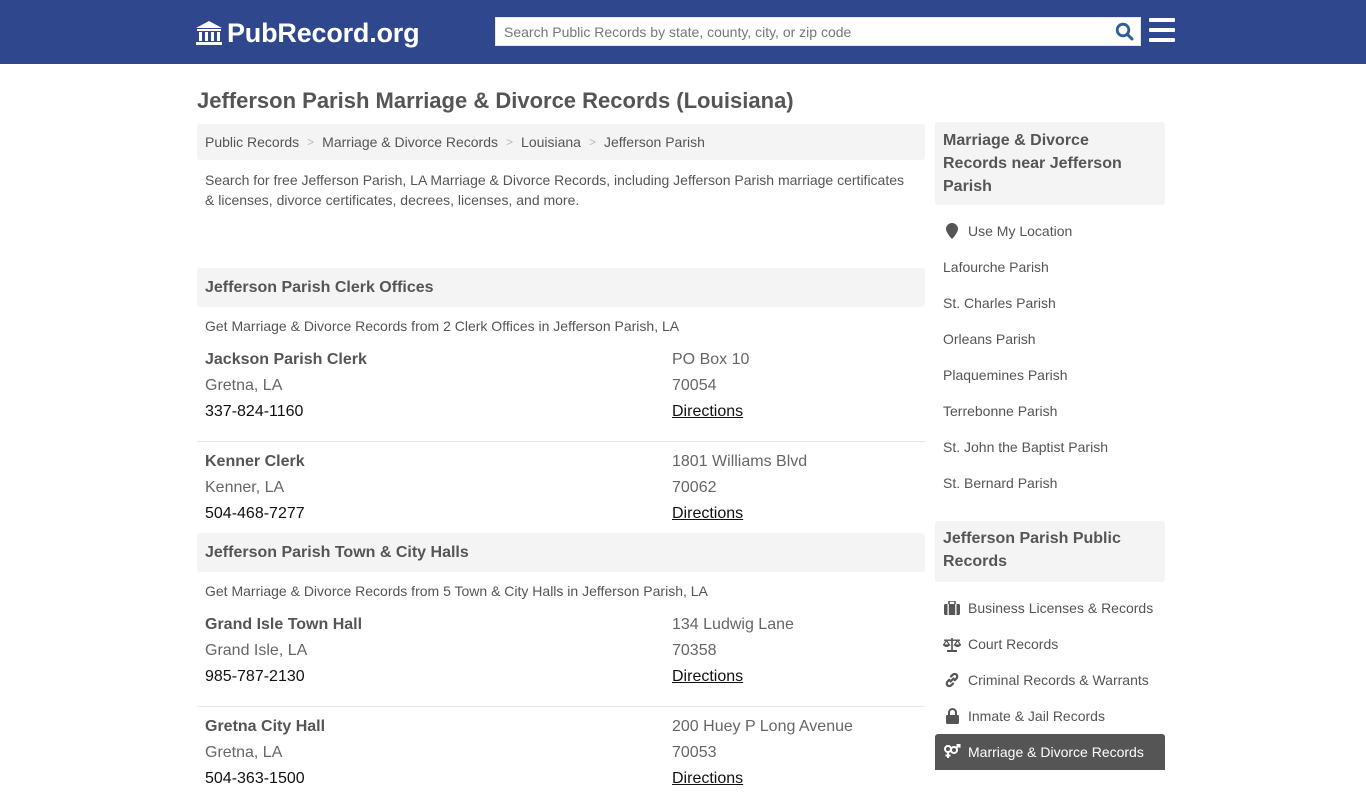 This screenshot has width=1366, height=802. I want to click on top-navbar: PubRecord.org, so click(683, 32).